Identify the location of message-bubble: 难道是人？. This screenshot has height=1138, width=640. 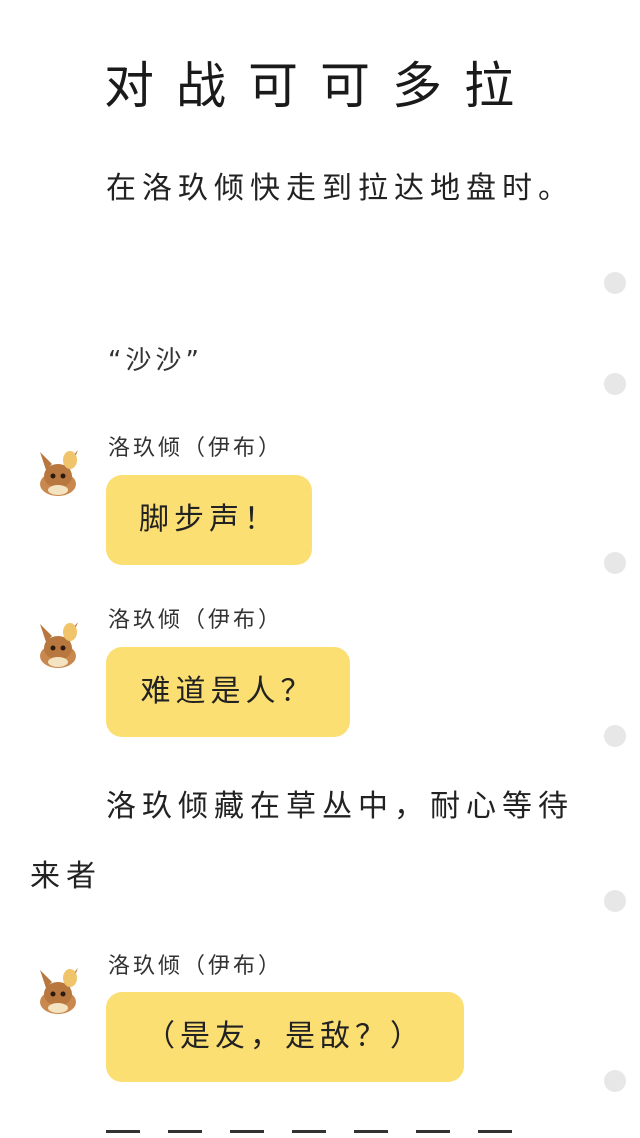
(228, 692).